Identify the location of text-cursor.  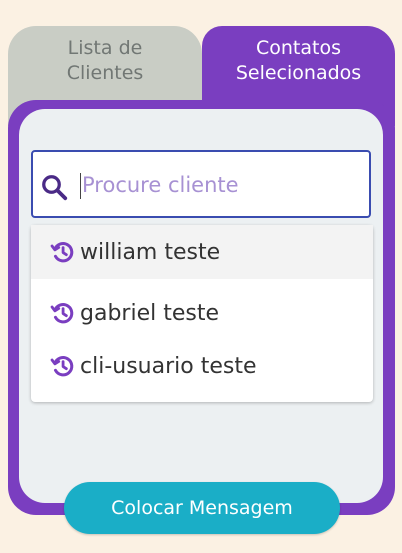
(80, 186).